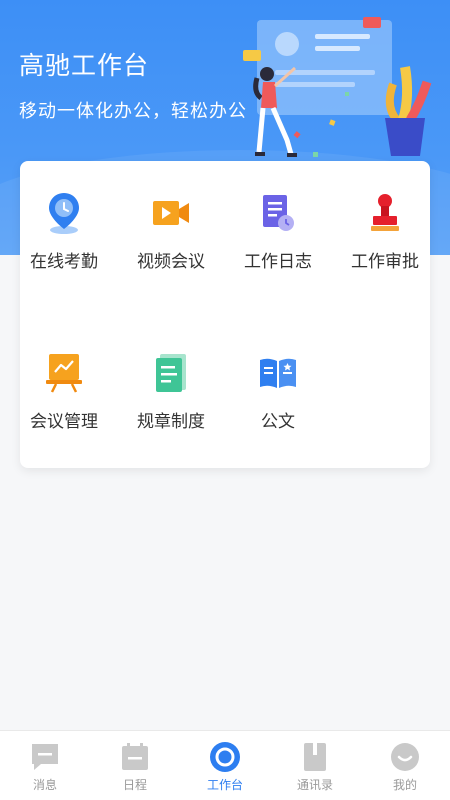  I want to click on bottom-tab-bar: 消息 日程 工作台 通讯录 我的, so click(225, 765).